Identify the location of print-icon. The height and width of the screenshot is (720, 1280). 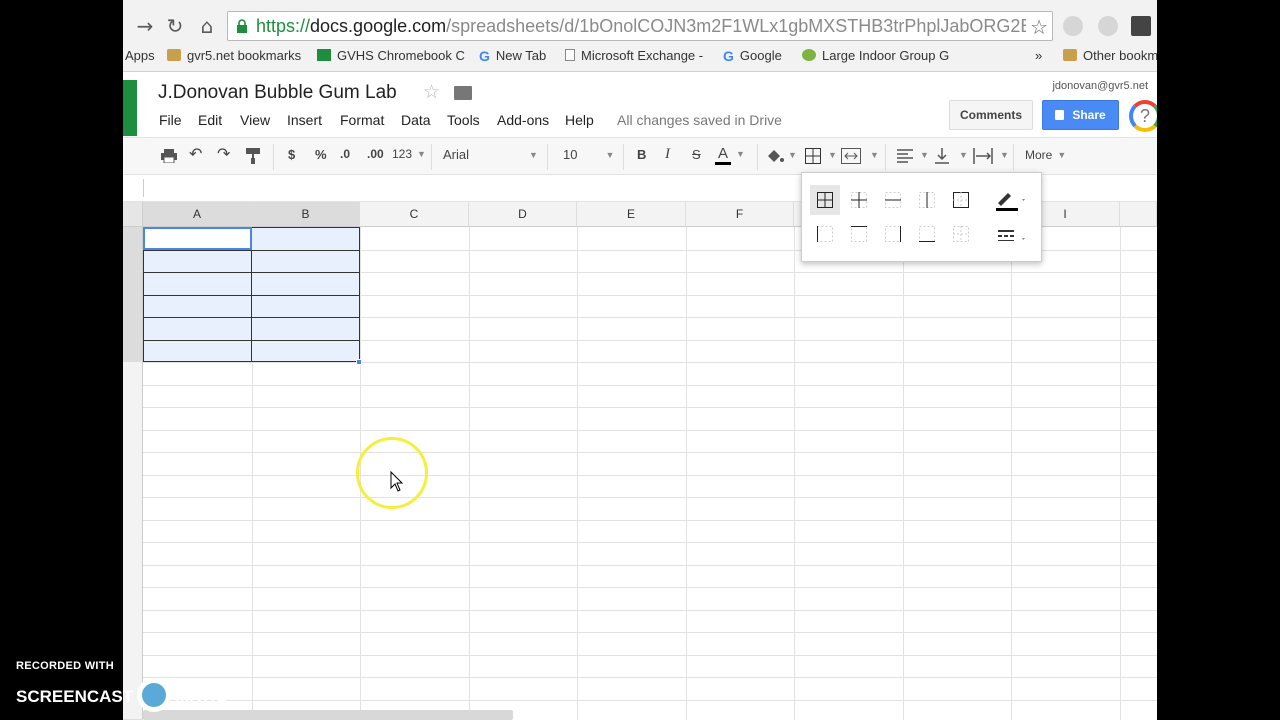
(169, 156).